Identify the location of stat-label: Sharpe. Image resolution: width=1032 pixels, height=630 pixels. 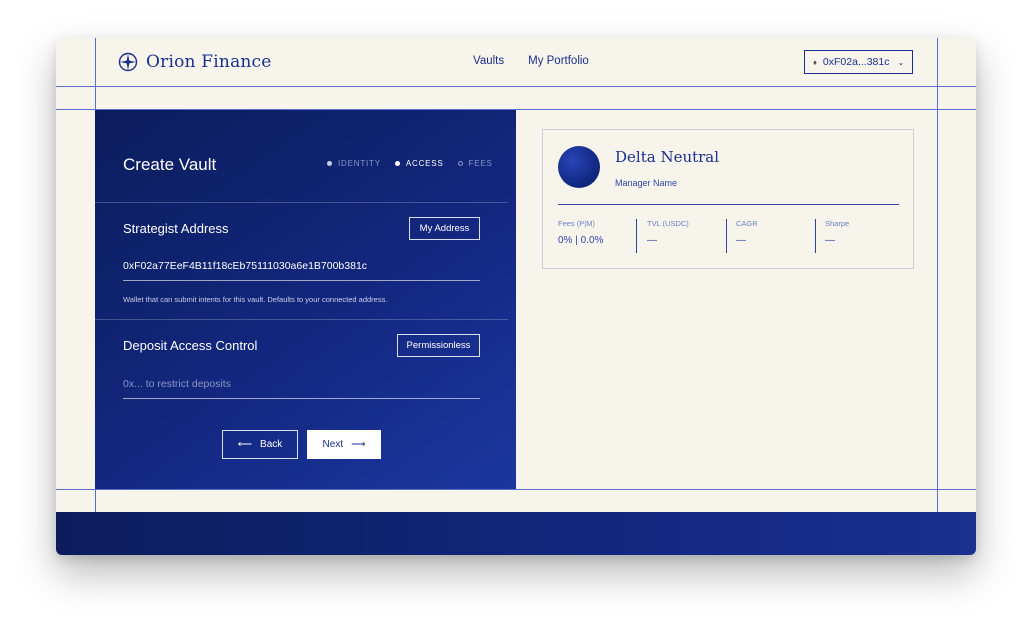
(837, 223).